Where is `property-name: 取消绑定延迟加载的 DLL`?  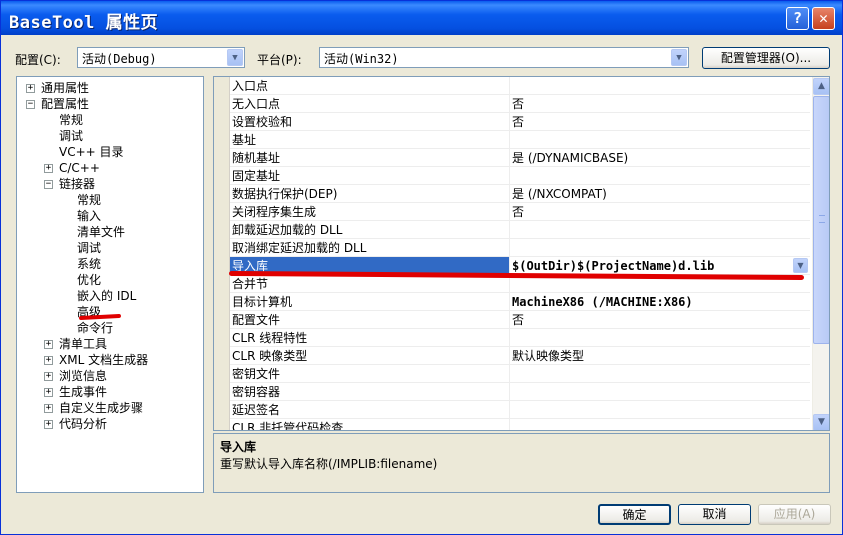
property-name: 取消绑定延迟加载的 DLL is located at coordinates (299, 248).